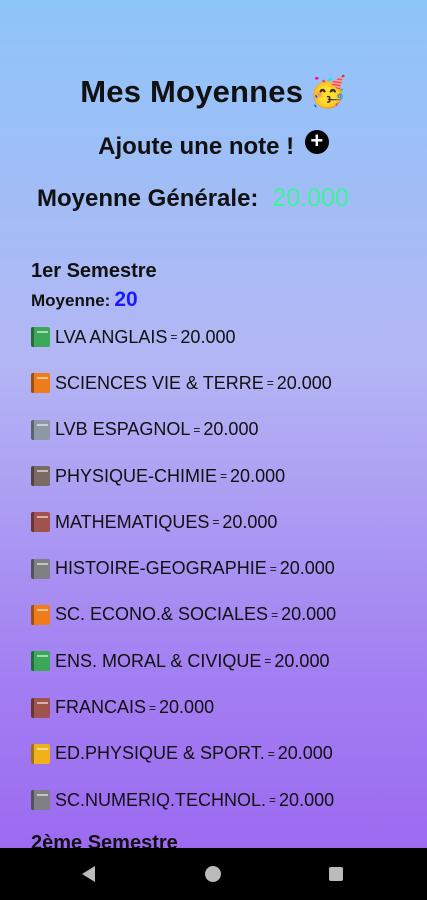  I want to click on subject-name: ENS. MORAL & CIVIQUE, so click(158, 660).